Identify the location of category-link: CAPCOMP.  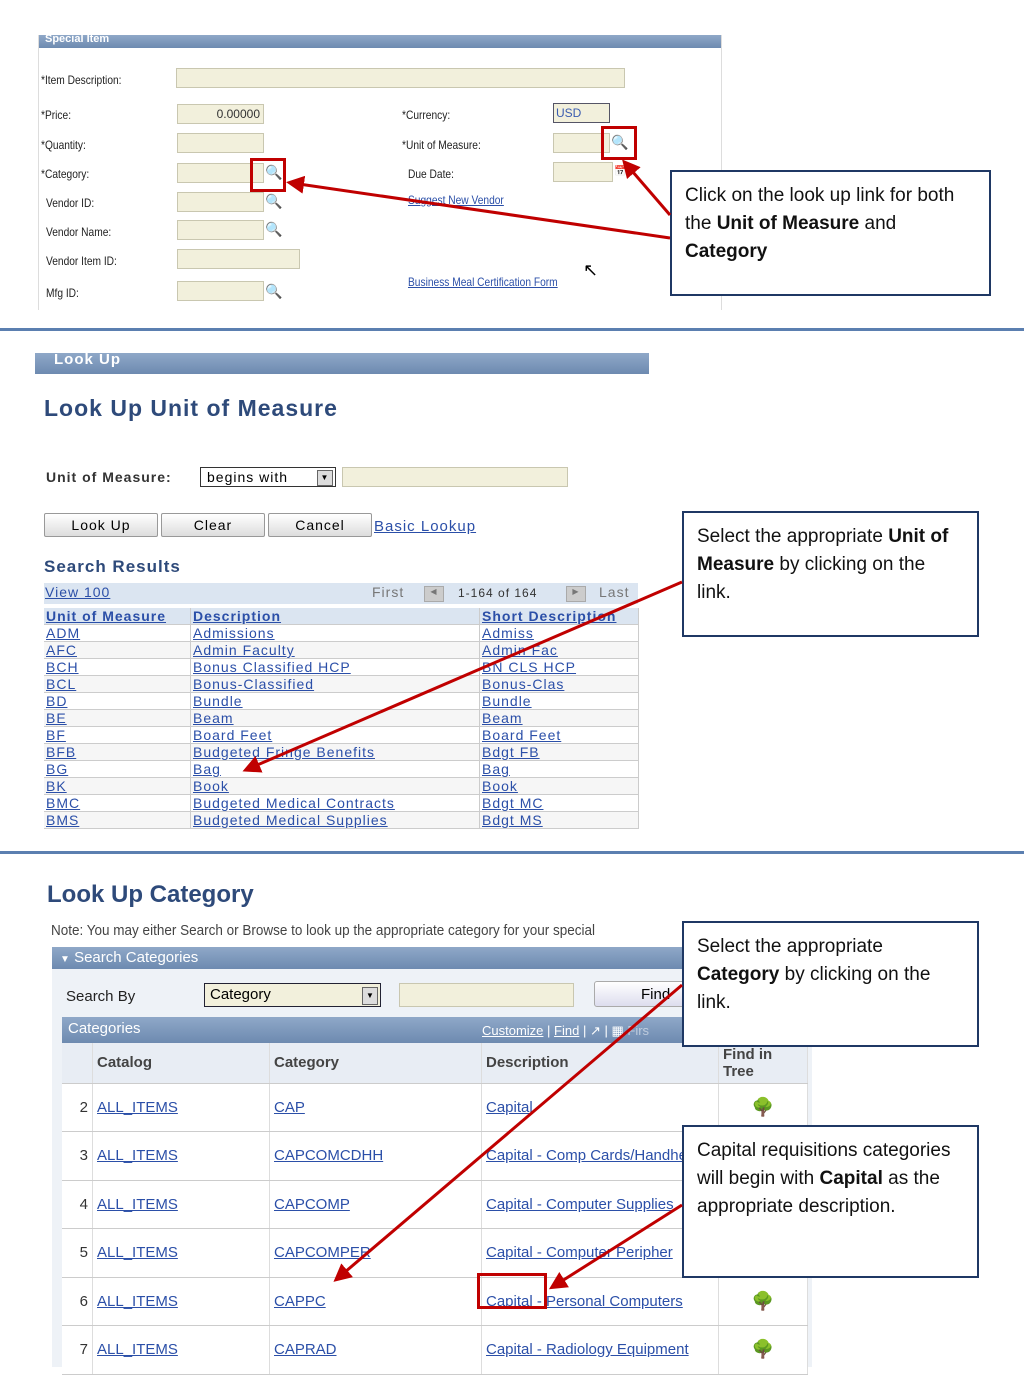
(312, 1204).